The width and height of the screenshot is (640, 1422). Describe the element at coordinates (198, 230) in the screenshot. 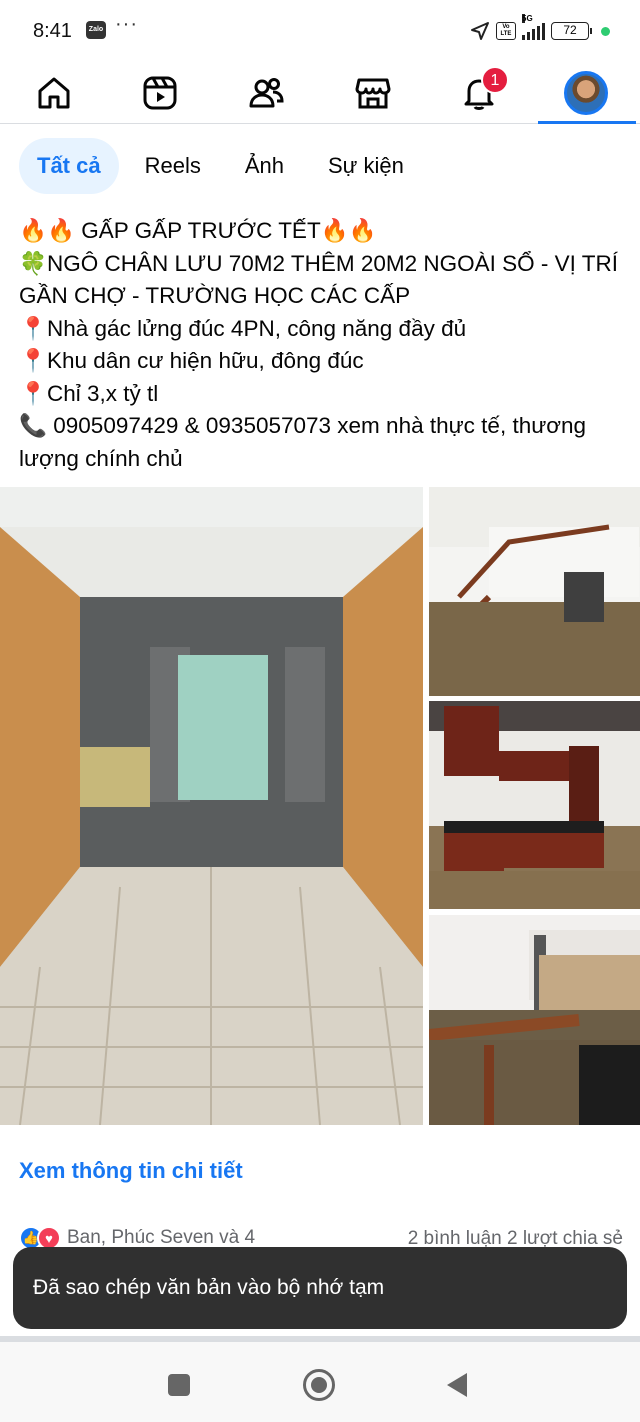

I see `post-line-headline: 🔥🔥 GẤP GẤP TRƯỚC TẾT🔥🔥` at that location.